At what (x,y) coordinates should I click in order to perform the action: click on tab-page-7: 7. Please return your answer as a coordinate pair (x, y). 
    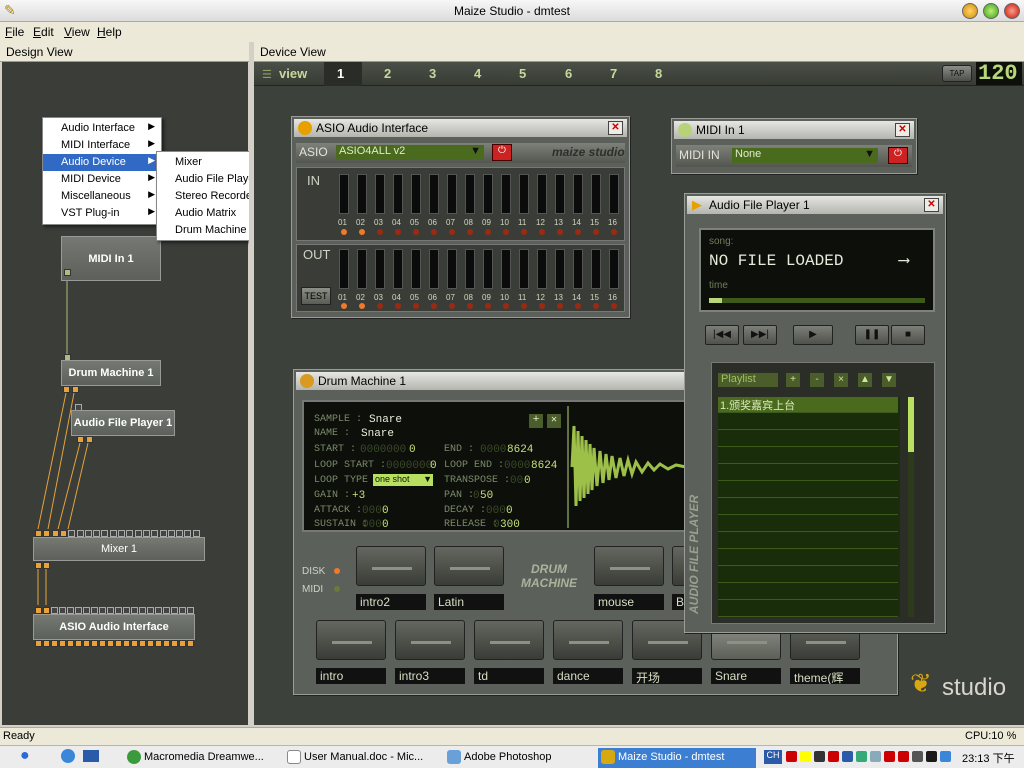
    Looking at the image, I should click on (613, 73).